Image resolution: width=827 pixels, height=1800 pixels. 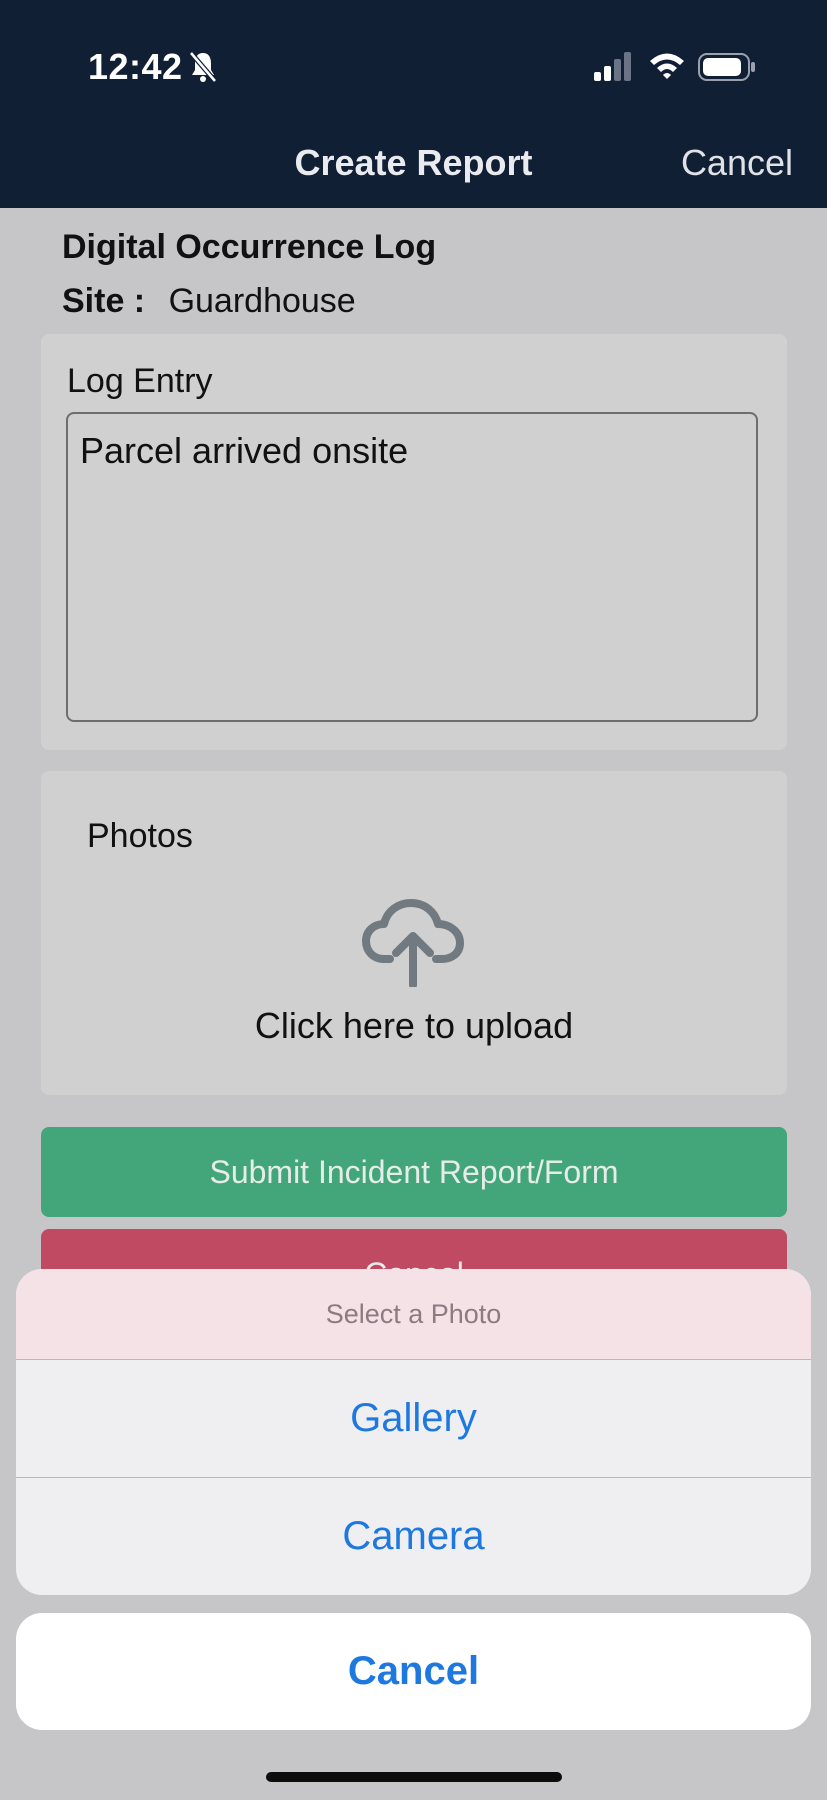 What do you see at coordinates (262, 301) in the screenshot?
I see `site-value: Guardhouse` at bounding box center [262, 301].